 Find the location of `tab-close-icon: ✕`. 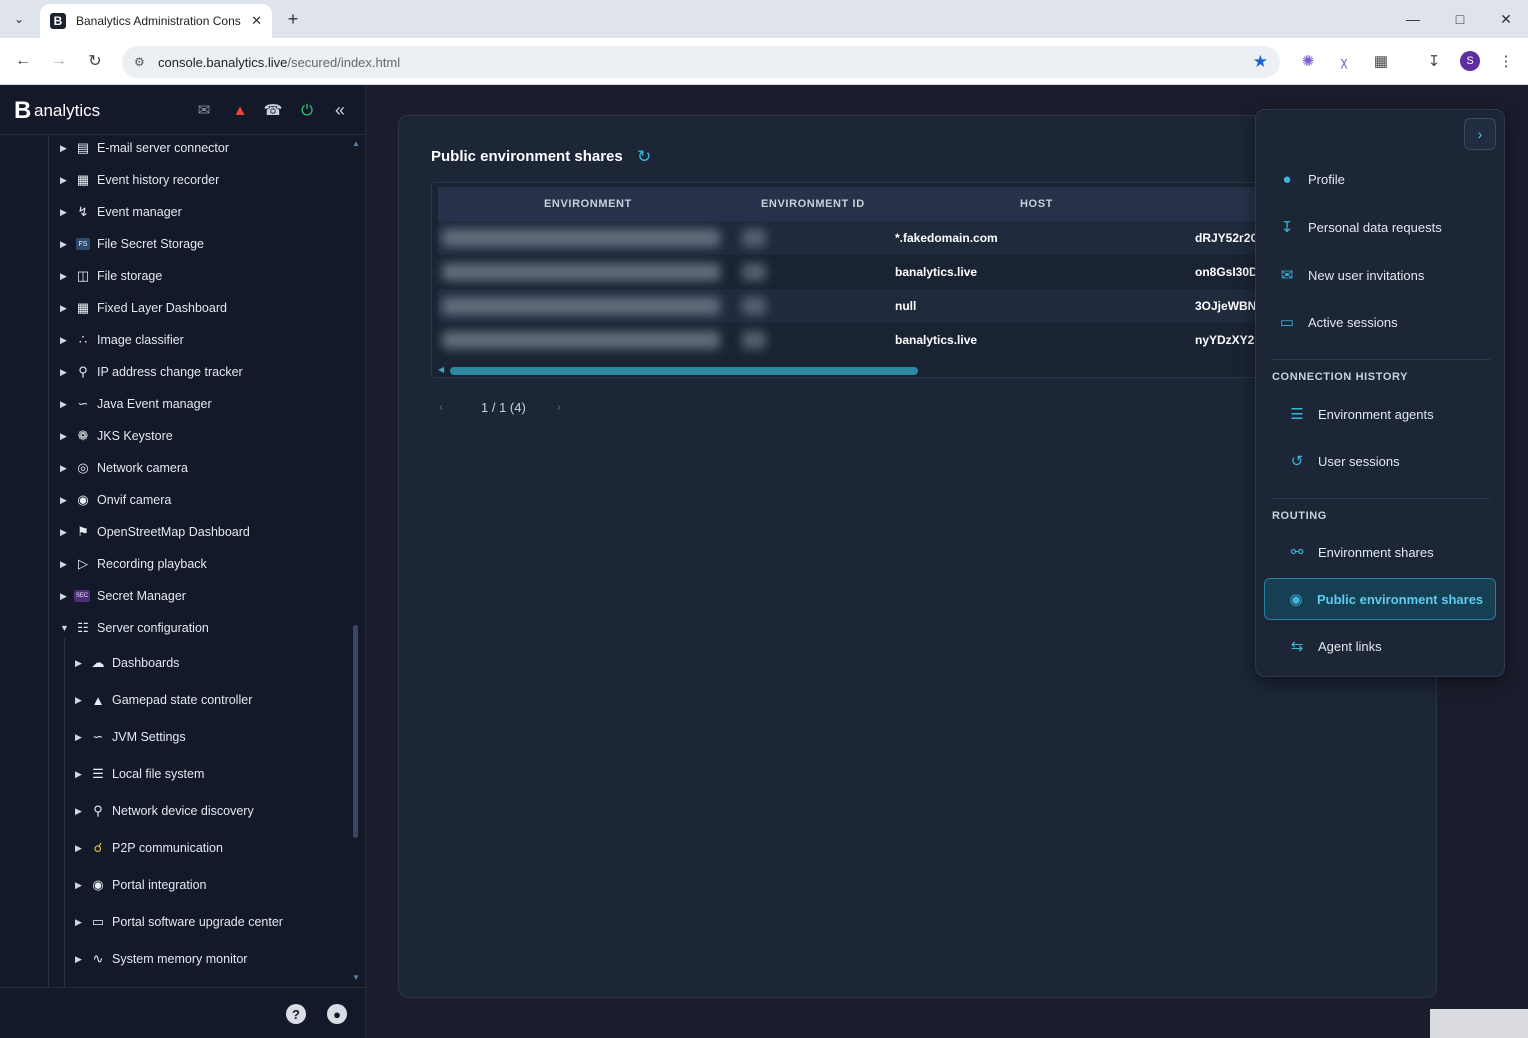

tab-close-icon: ✕ is located at coordinates (256, 21).